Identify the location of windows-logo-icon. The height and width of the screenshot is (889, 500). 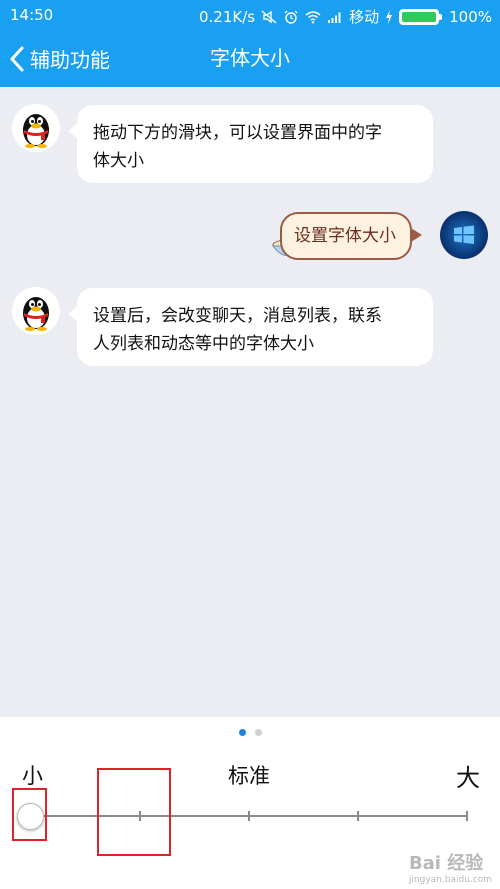
(464, 234).